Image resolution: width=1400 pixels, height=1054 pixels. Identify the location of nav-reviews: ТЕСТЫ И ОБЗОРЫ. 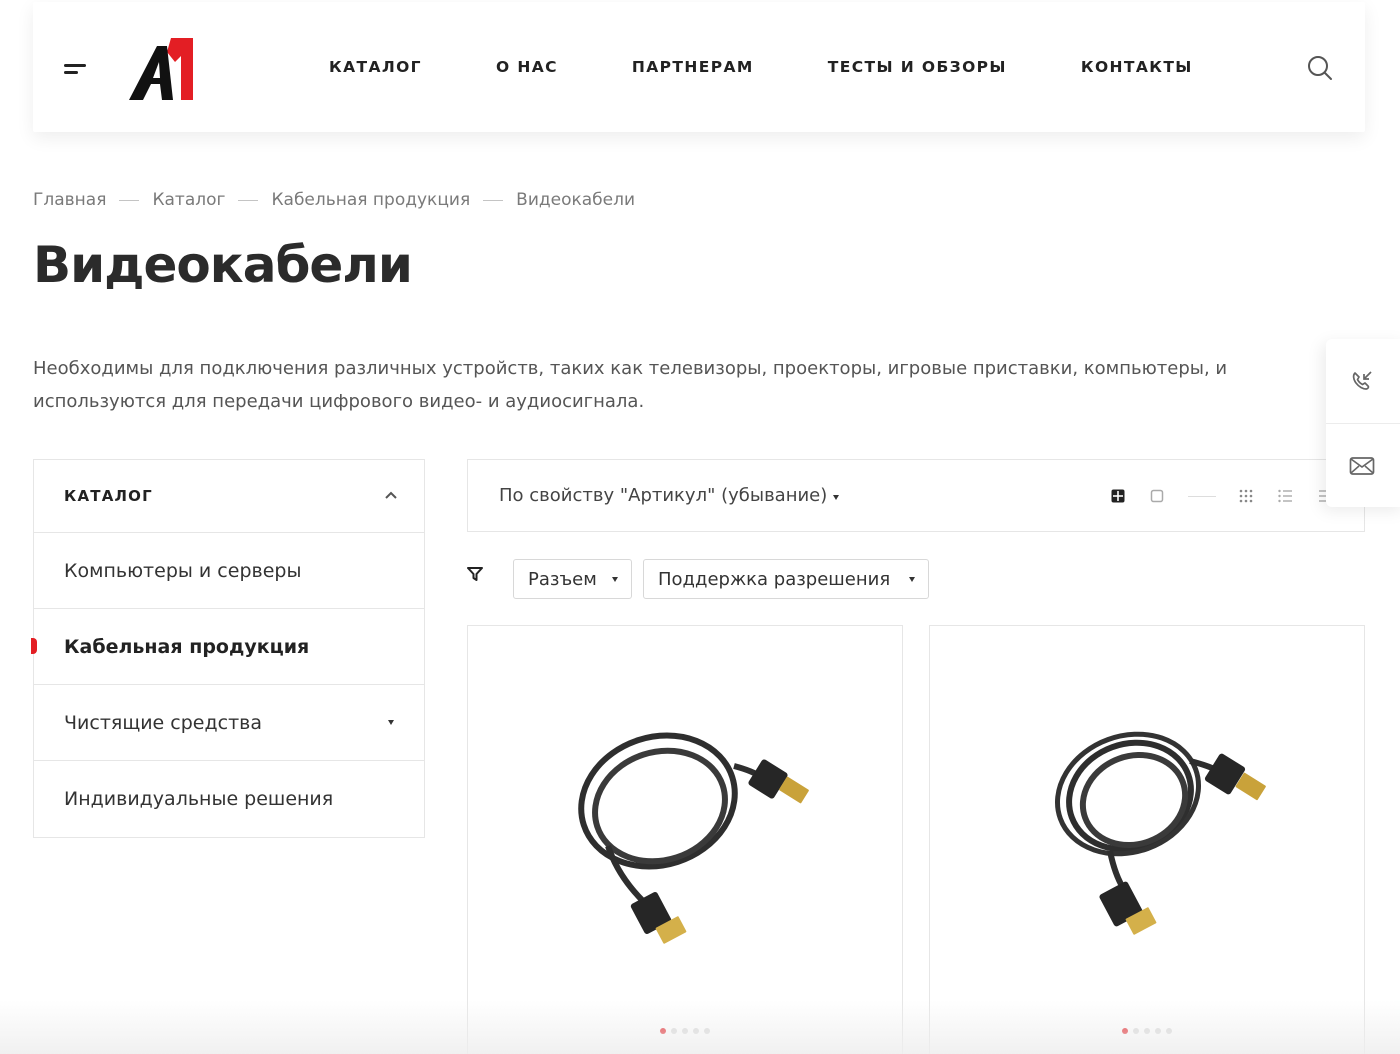
(917, 67).